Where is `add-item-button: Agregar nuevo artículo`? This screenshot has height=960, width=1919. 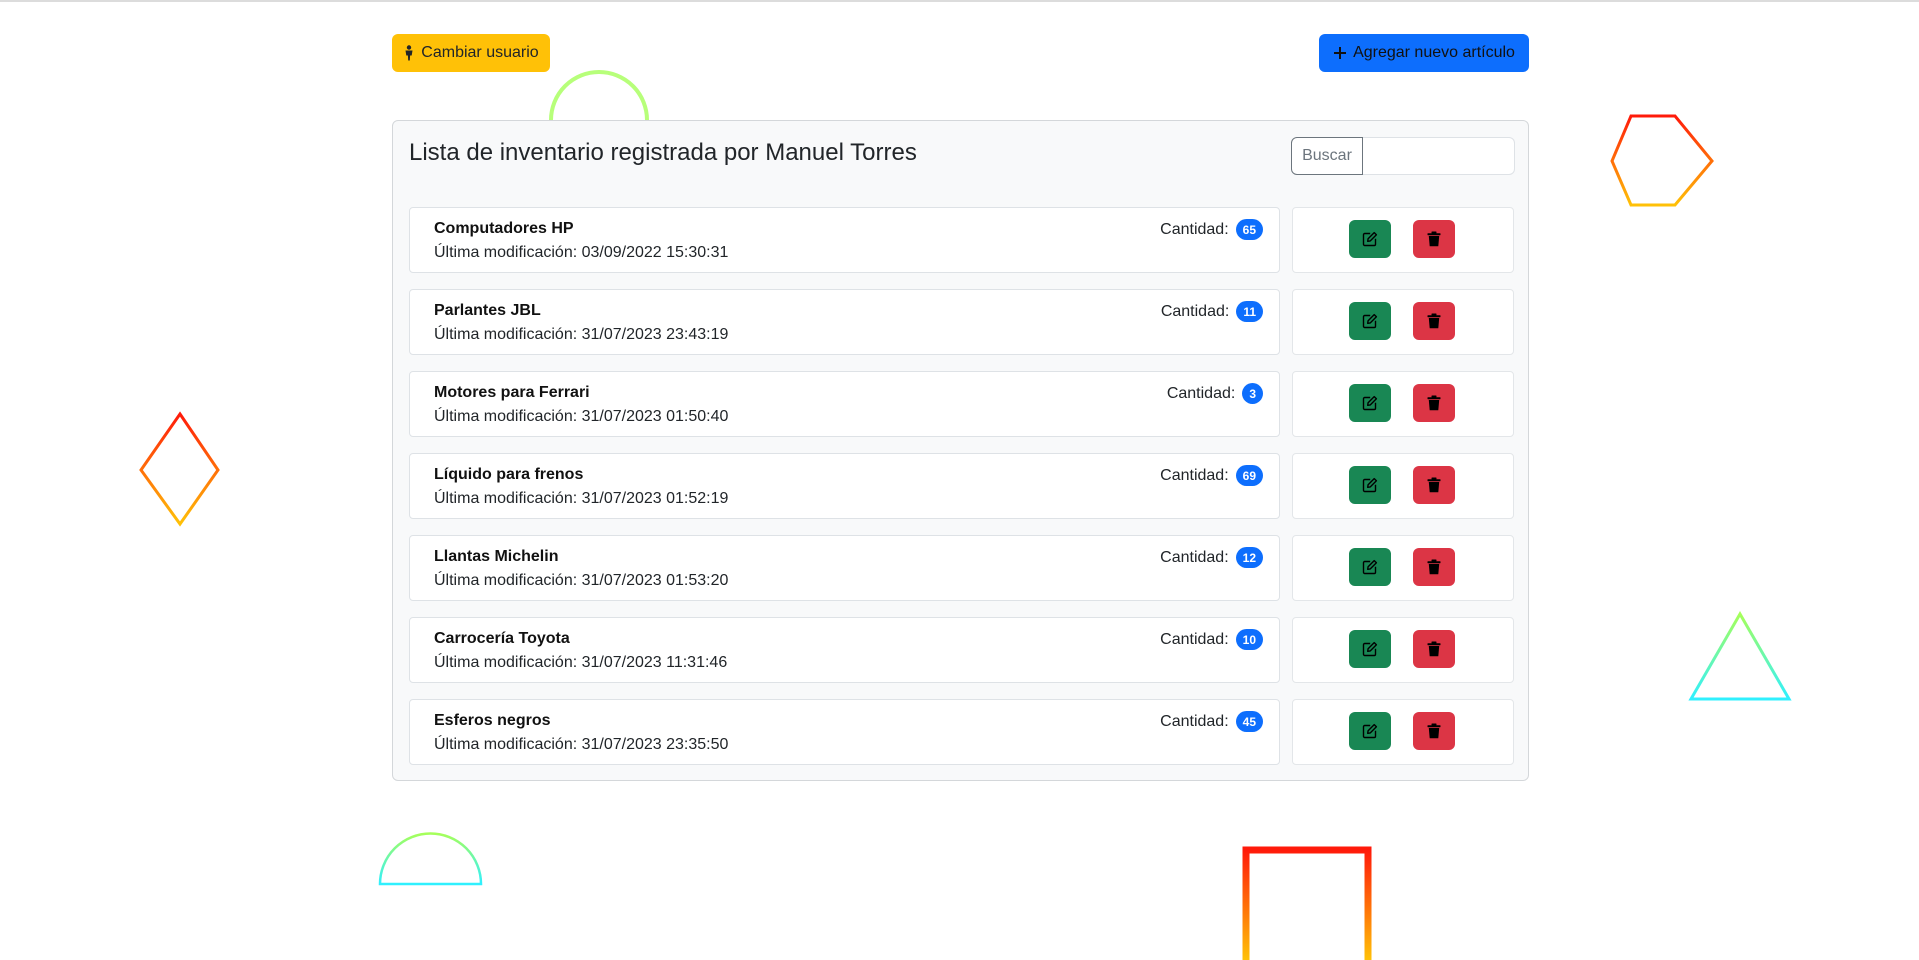 add-item-button: Agregar nuevo artículo is located at coordinates (1424, 53).